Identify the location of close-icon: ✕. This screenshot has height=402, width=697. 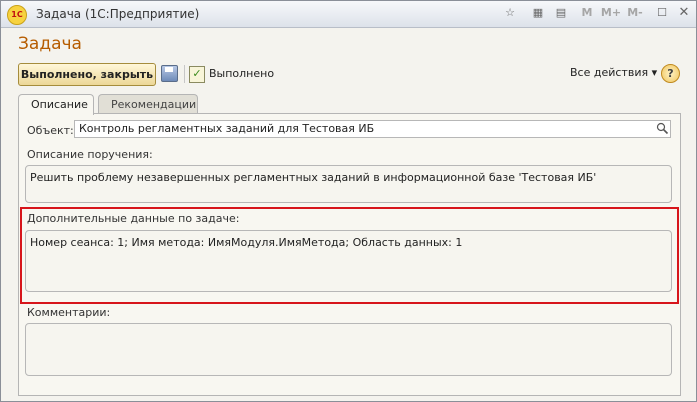
(684, 13).